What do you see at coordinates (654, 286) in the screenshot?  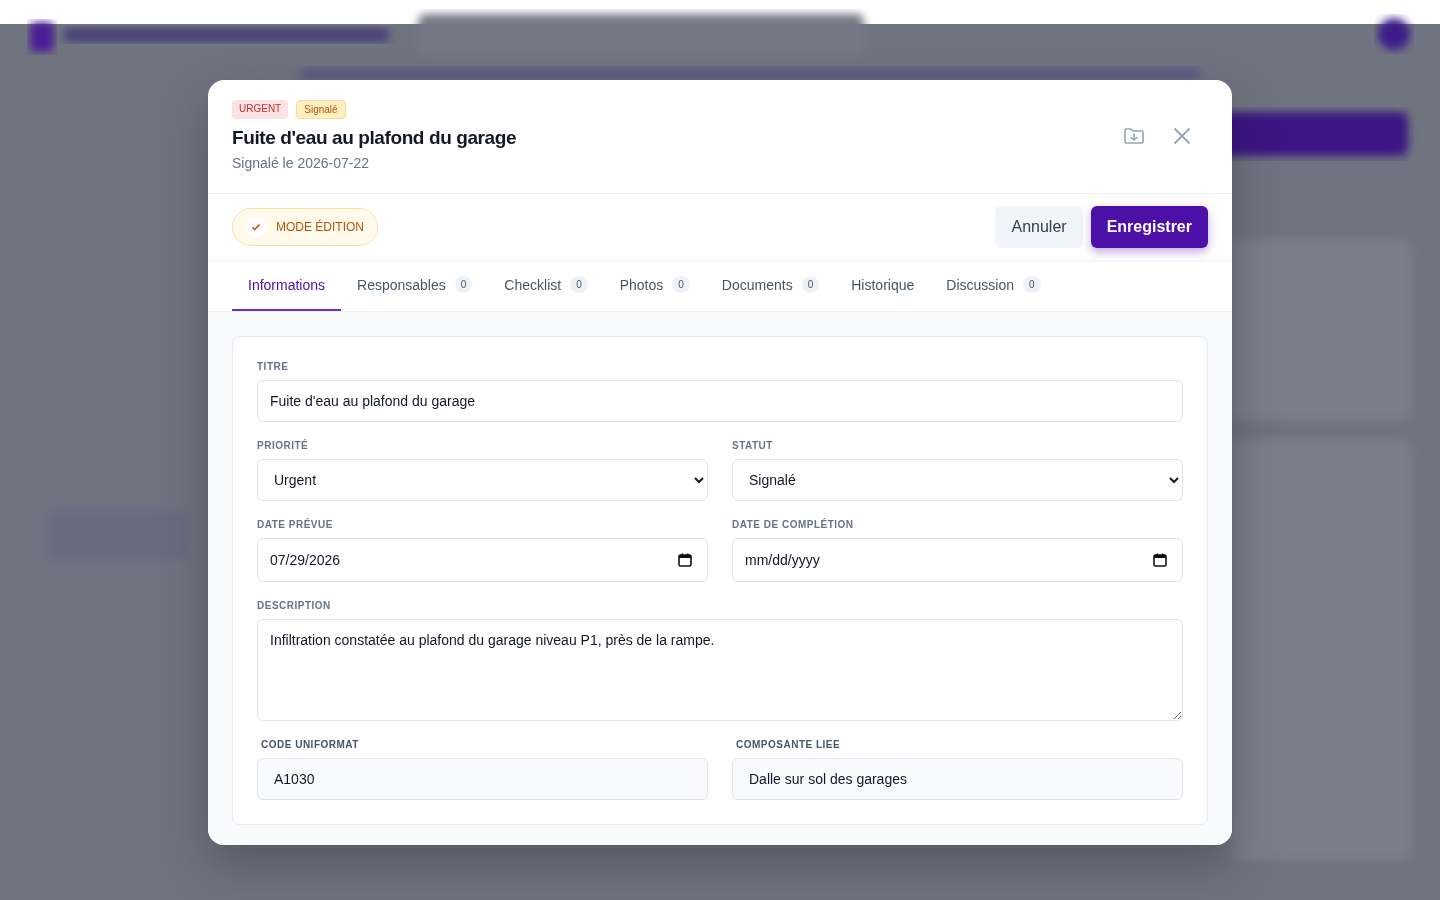 I see `tab: Photos 0` at bounding box center [654, 286].